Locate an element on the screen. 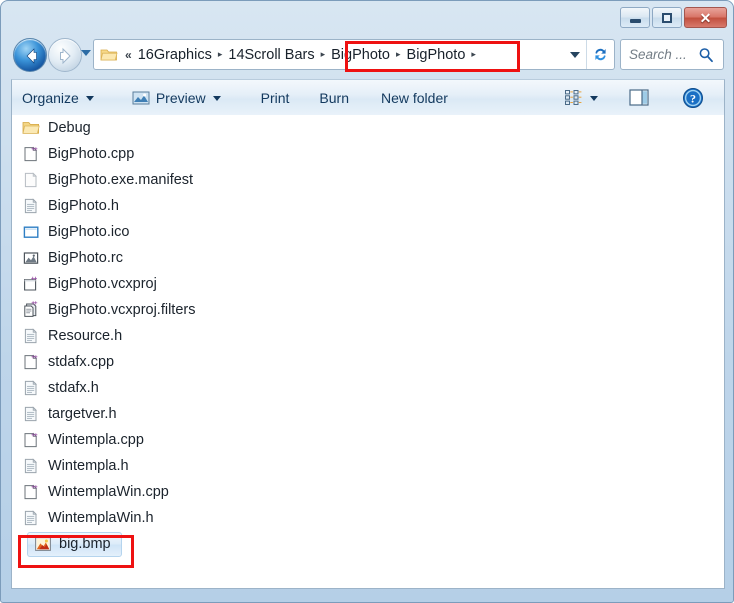  rc-file-icon is located at coordinates (31, 258).